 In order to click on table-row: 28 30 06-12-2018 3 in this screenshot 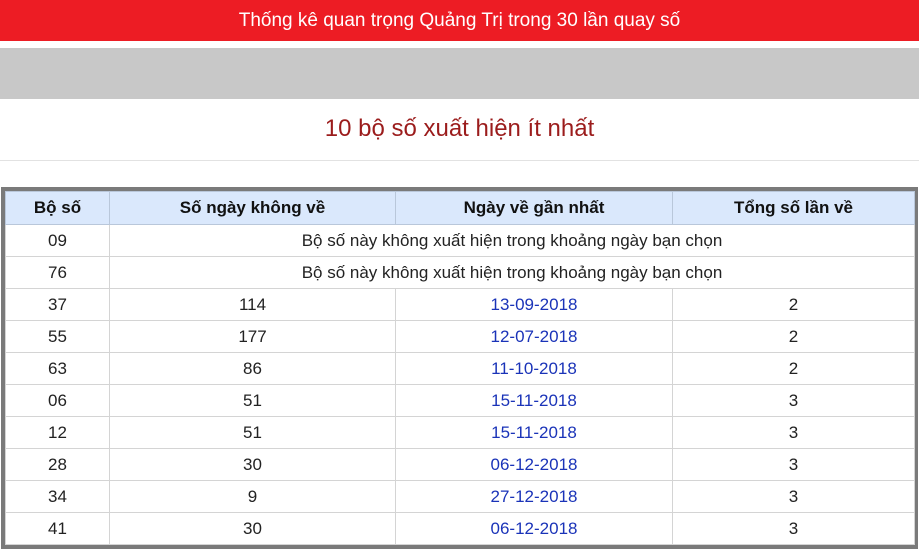, I will do `click(460, 464)`.